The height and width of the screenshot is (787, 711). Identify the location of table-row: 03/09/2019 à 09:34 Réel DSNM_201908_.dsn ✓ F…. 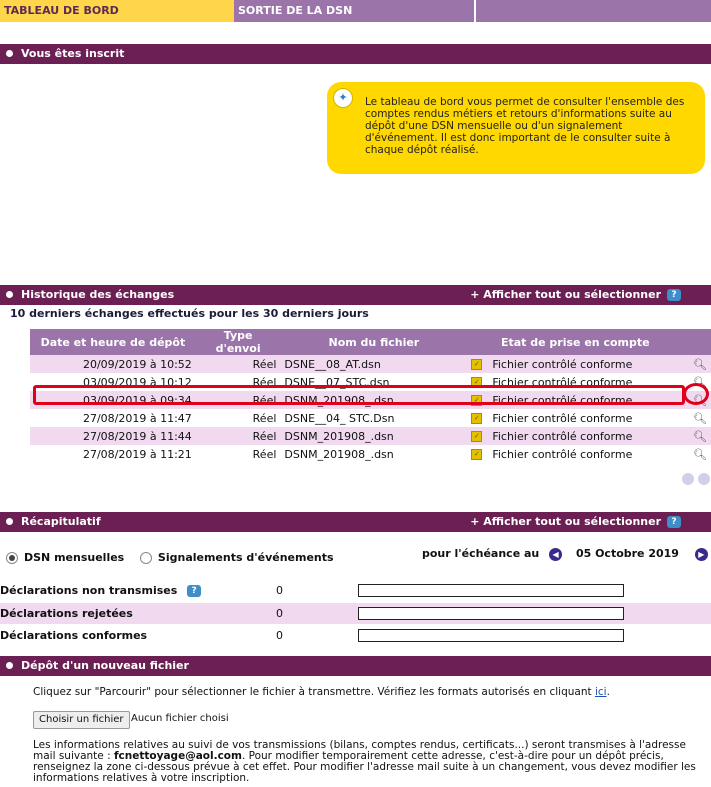
(370, 400).